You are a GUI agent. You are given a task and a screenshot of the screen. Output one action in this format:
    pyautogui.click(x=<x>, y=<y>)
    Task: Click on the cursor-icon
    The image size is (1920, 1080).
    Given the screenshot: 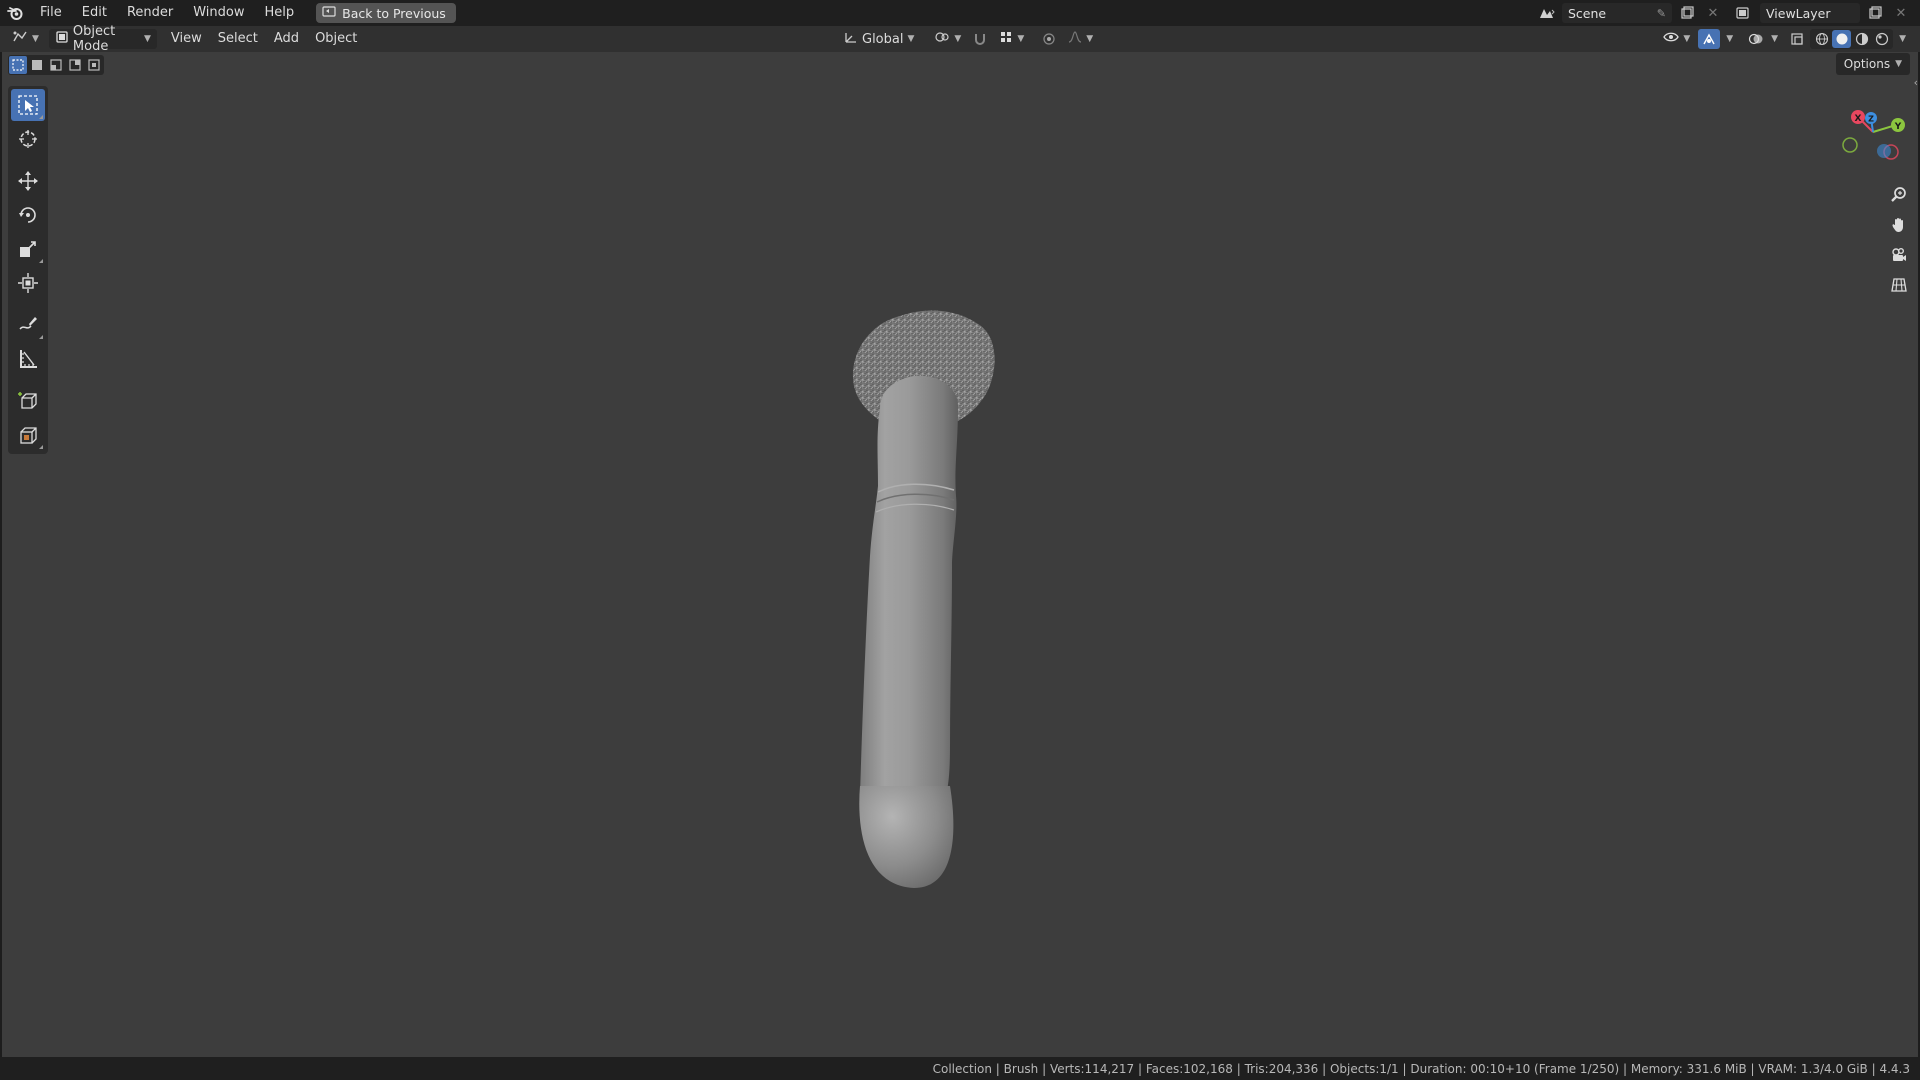 What is the action you would take?
    pyautogui.click(x=28, y=139)
    